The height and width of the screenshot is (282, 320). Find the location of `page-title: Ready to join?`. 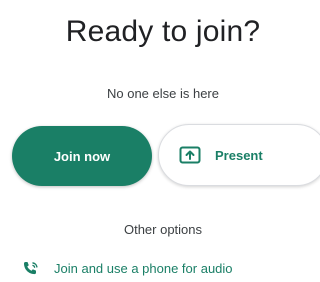

page-title: Ready to join? is located at coordinates (163, 31).